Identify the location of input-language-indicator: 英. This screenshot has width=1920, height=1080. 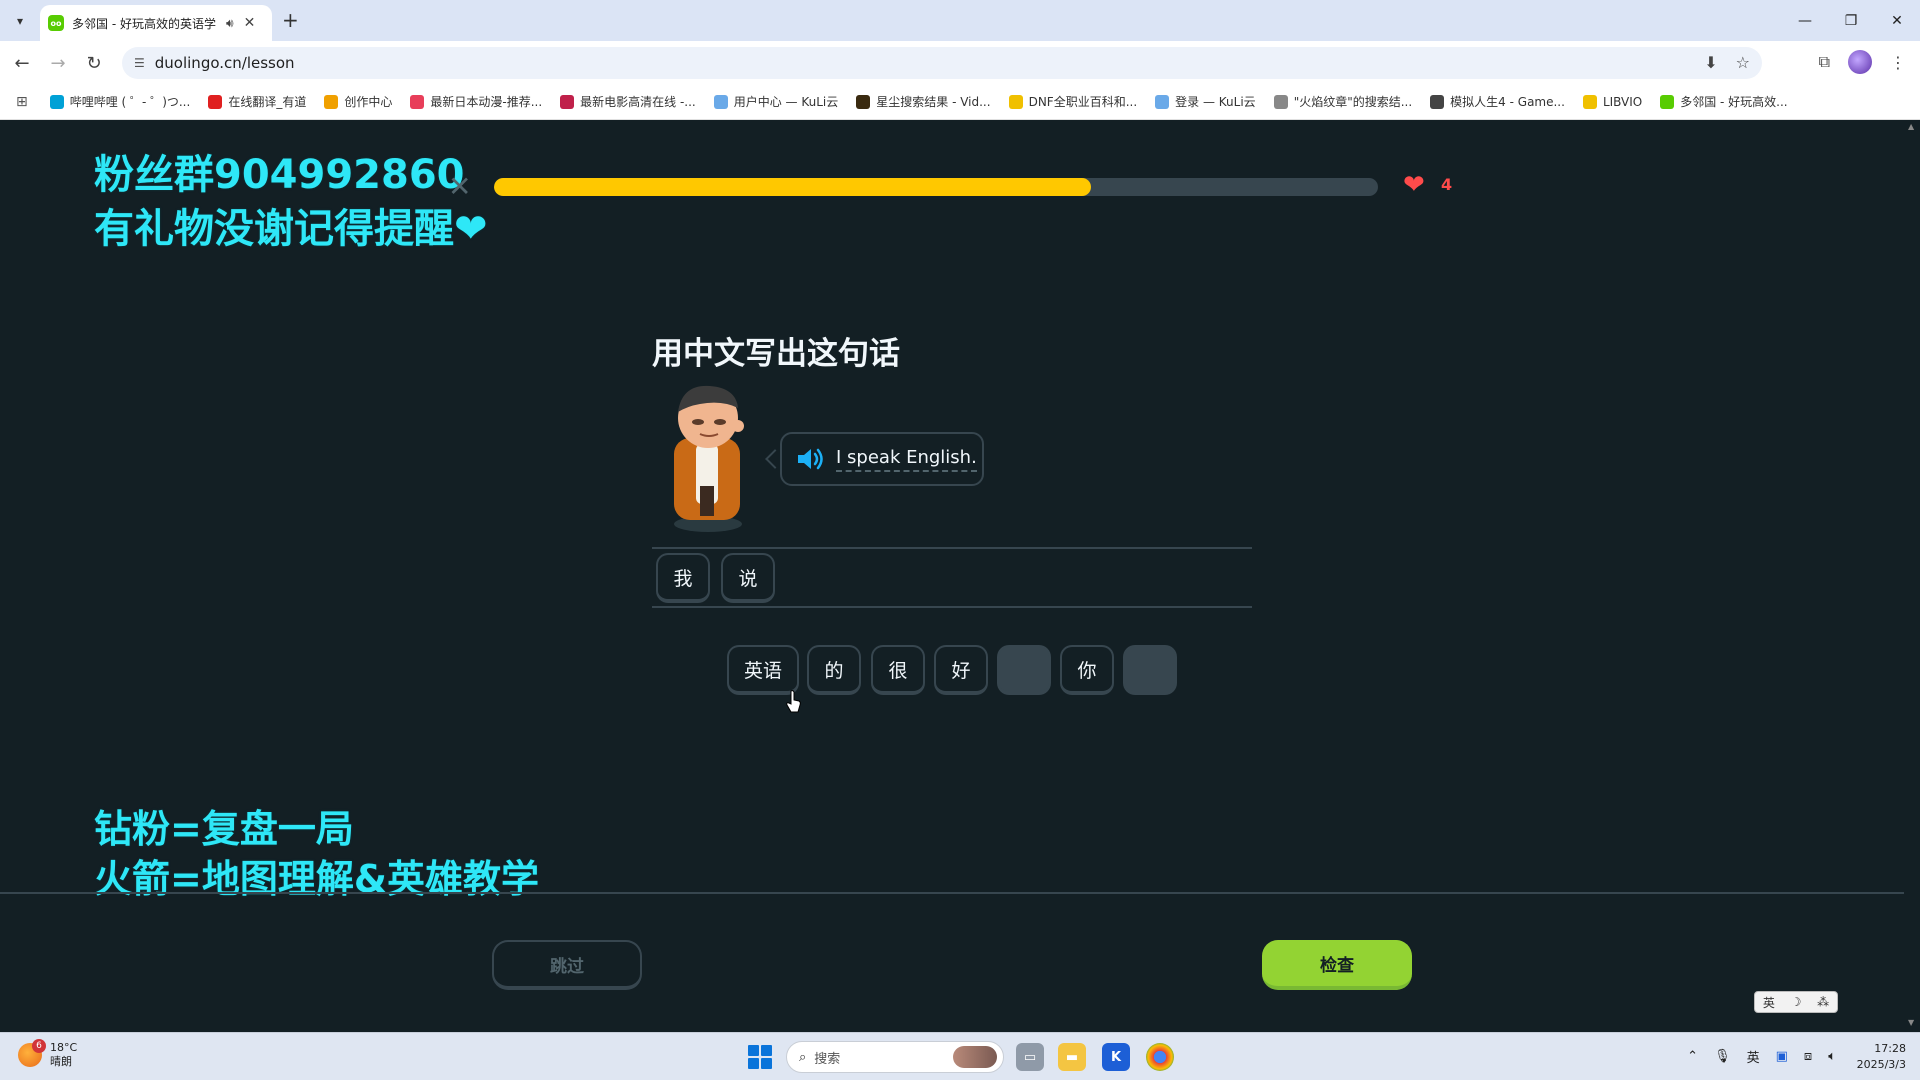
(1753, 1056).